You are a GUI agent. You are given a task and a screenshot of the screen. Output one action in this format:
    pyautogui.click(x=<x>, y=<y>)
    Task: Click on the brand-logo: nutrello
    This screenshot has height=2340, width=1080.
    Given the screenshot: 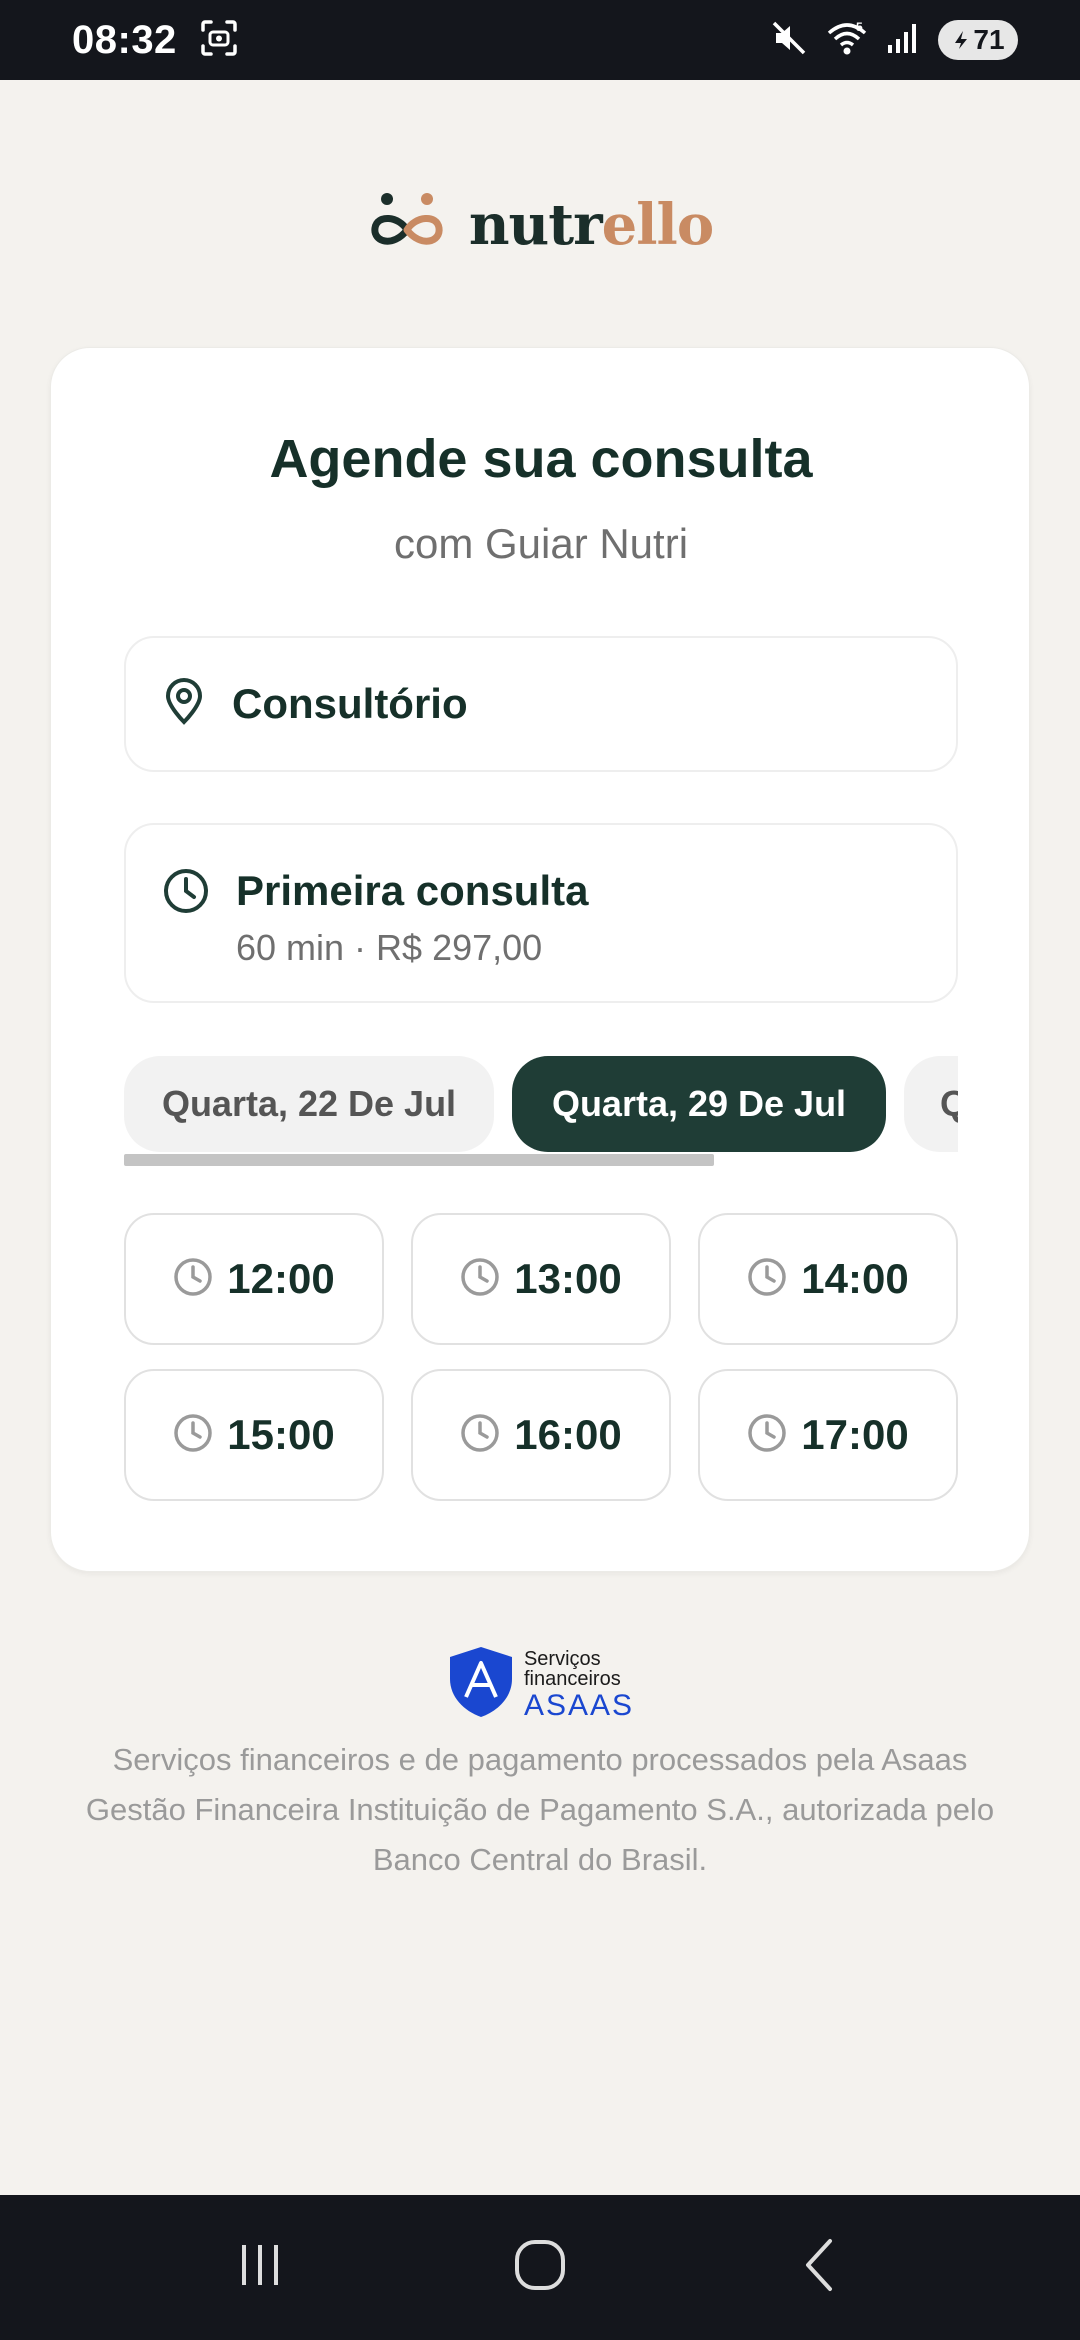 What is the action you would take?
    pyautogui.click(x=540, y=224)
    